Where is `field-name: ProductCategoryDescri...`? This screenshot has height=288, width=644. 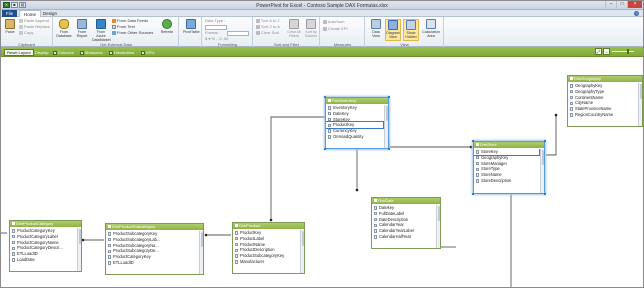 field-name: ProductCategoryDescri... is located at coordinates (40, 248).